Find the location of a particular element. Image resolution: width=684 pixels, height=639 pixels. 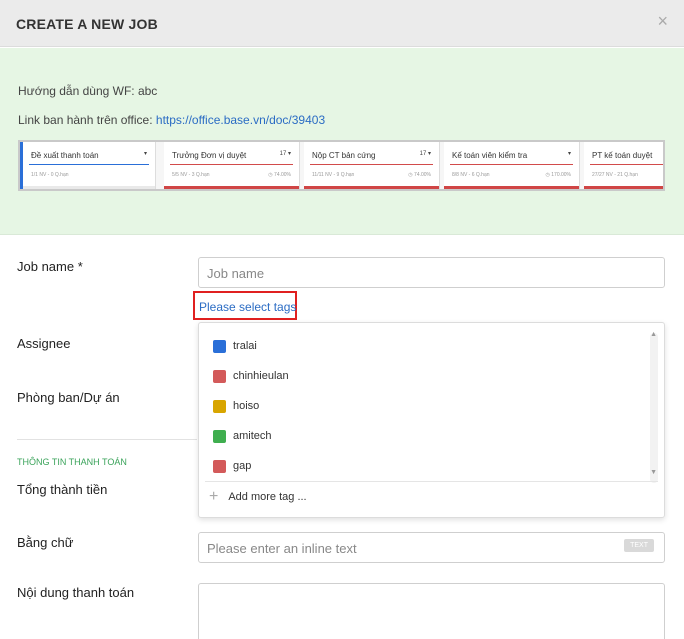

tag-option: amitech is located at coordinates (242, 436).